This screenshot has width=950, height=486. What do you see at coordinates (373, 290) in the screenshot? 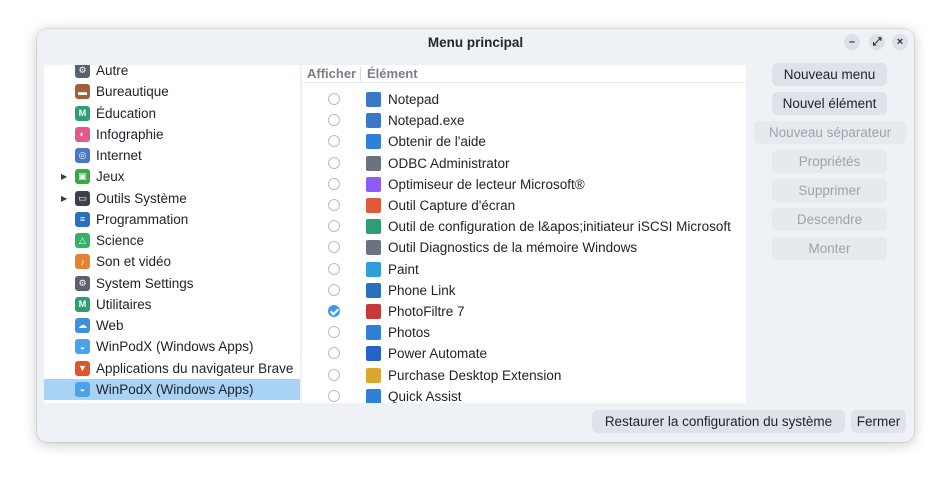
I see `phone-icon` at bounding box center [373, 290].